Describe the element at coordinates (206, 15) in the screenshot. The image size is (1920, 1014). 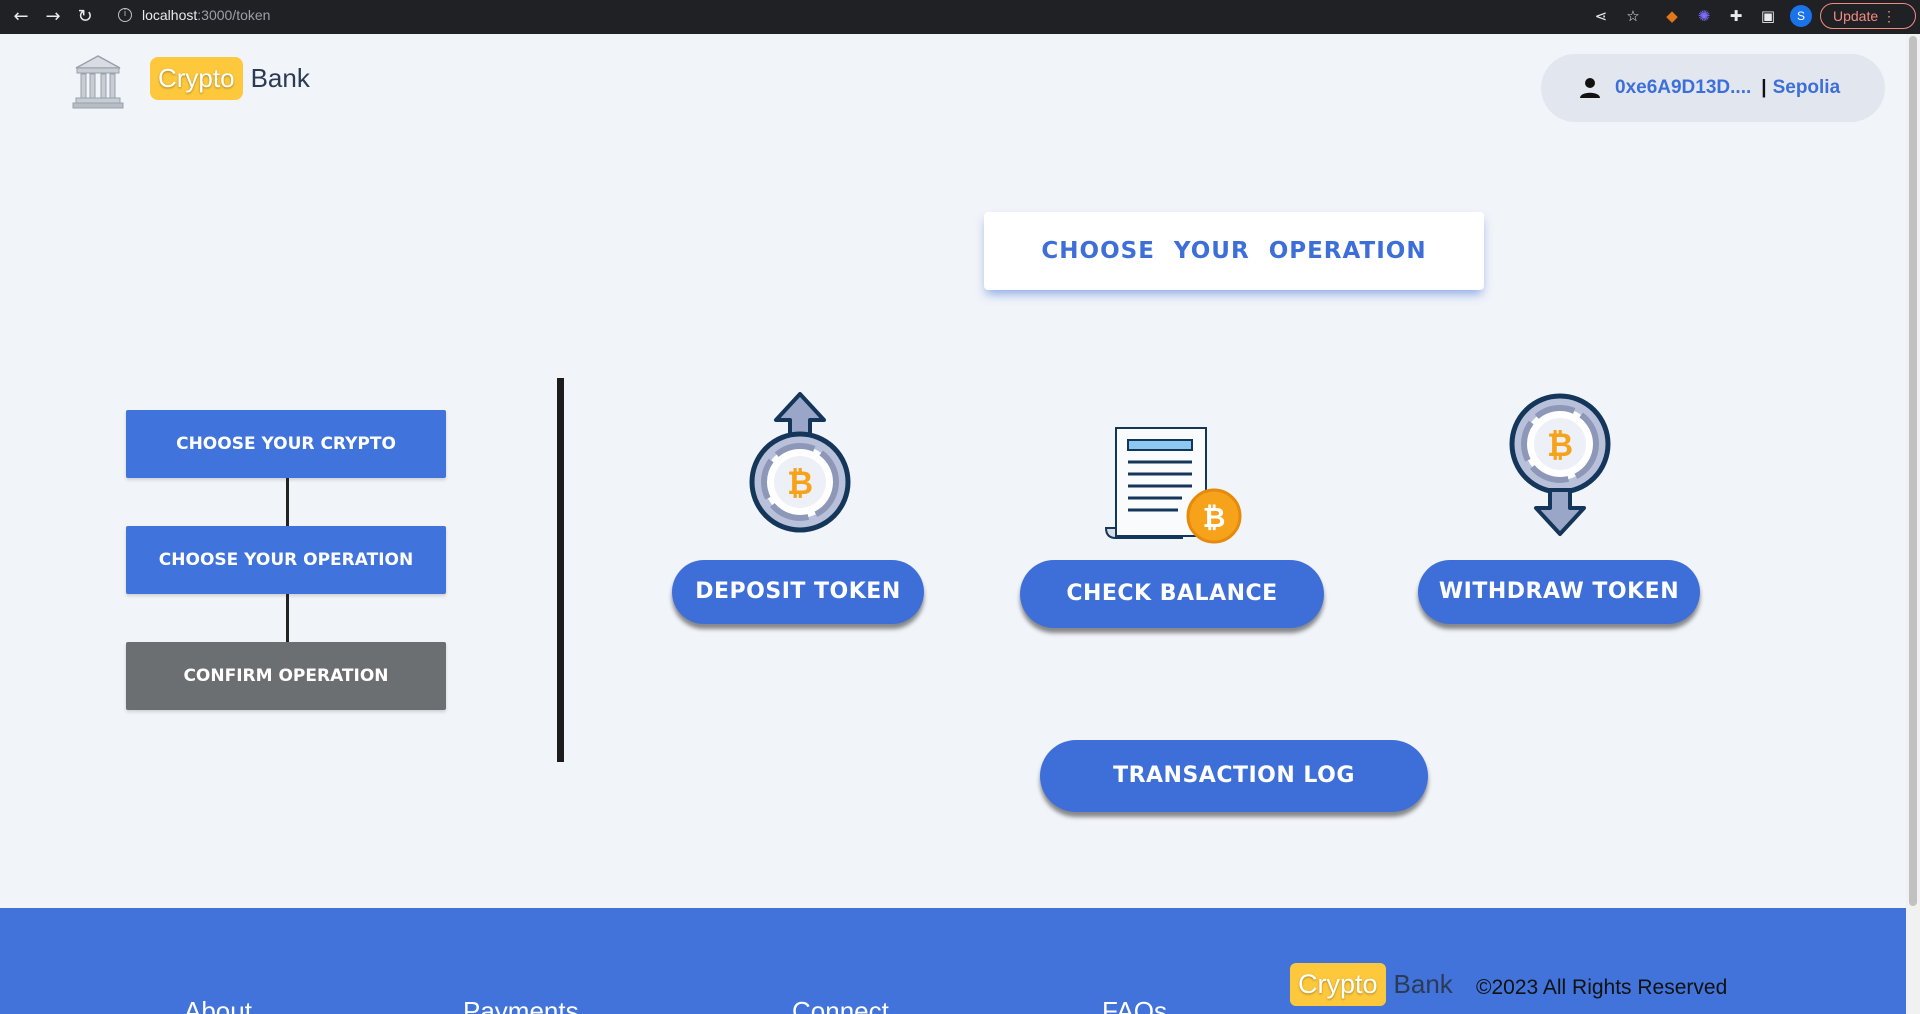
I see `address-bar: localhost:3000/token` at that location.